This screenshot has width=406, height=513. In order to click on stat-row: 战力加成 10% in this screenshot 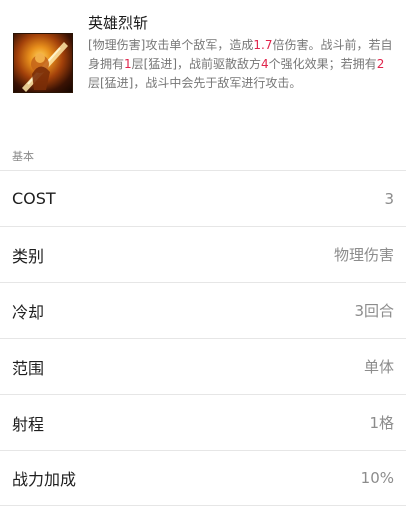, I will do `click(203, 478)`.